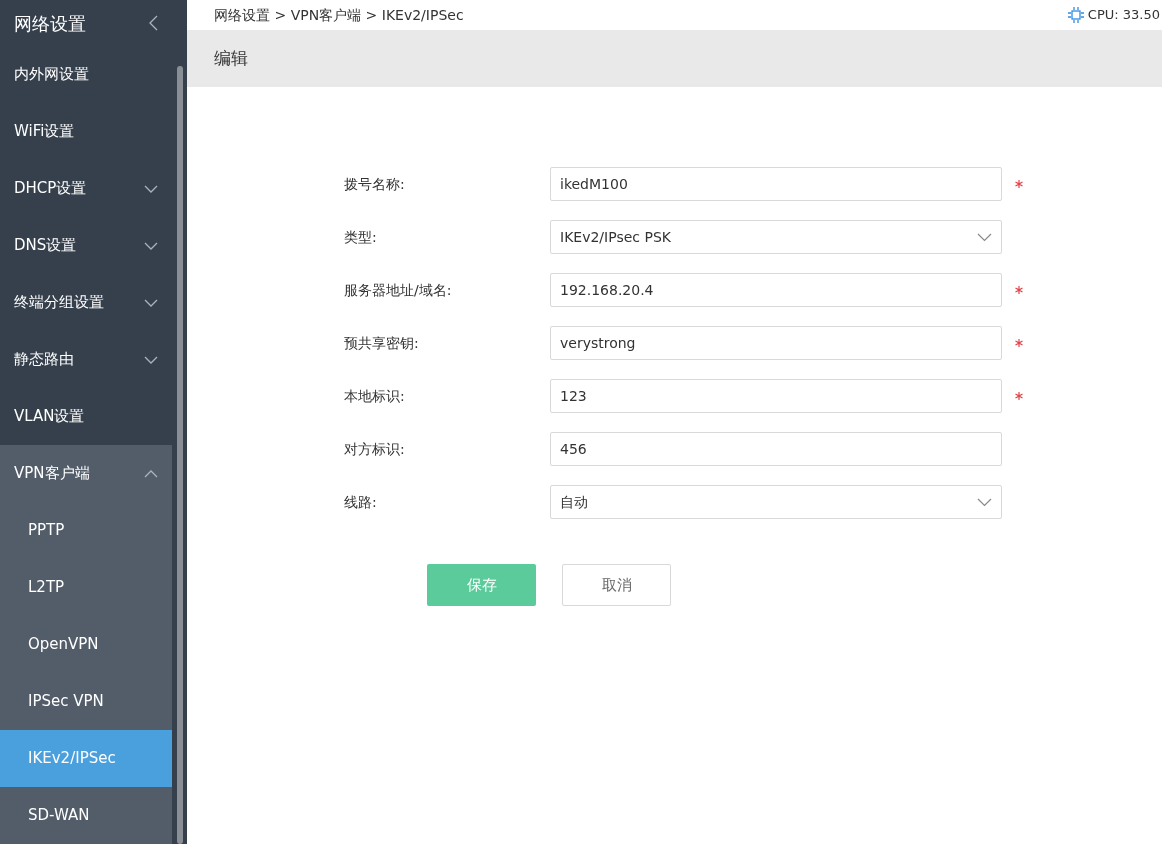 This screenshot has height=844, width=1162. Describe the element at coordinates (86, 644) in the screenshot. I see `submenu-item: OpenVPN` at that location.